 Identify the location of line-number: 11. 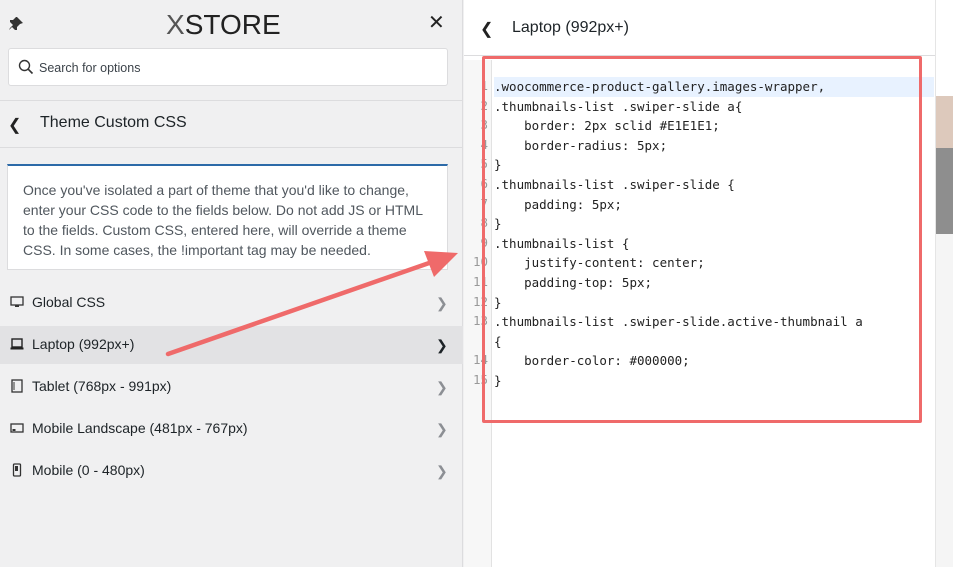
(480, 281).